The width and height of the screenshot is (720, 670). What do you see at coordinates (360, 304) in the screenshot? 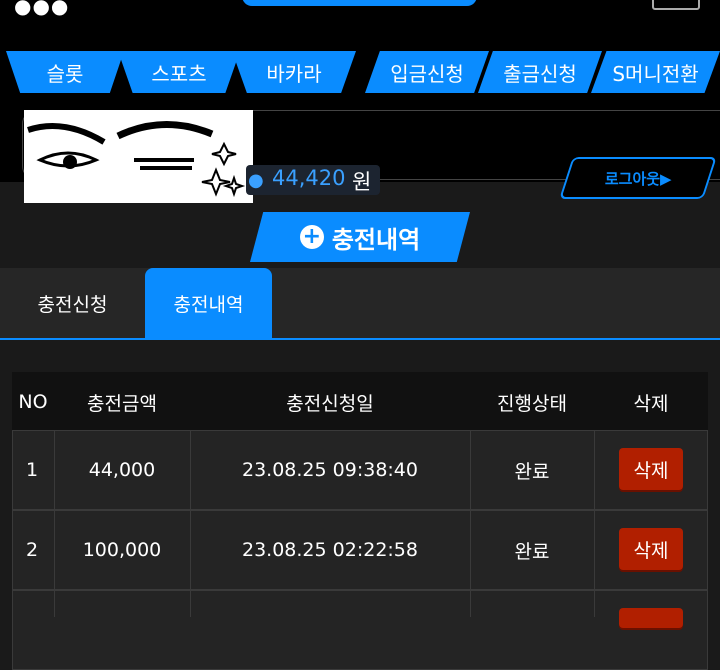
I see `tab-bar: 충전신청 충전내역` at bounding box center [360, 304].